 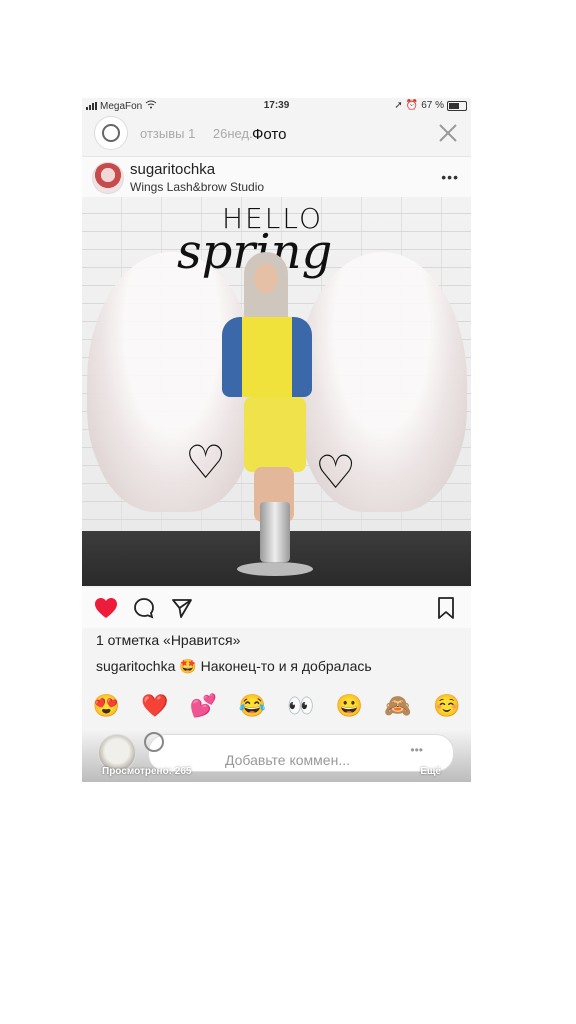 What do you see at coordinates (446, 706) in the screenshot?
I see `emoji-smile-icon: ☺️` at bounding box center [446, 706].